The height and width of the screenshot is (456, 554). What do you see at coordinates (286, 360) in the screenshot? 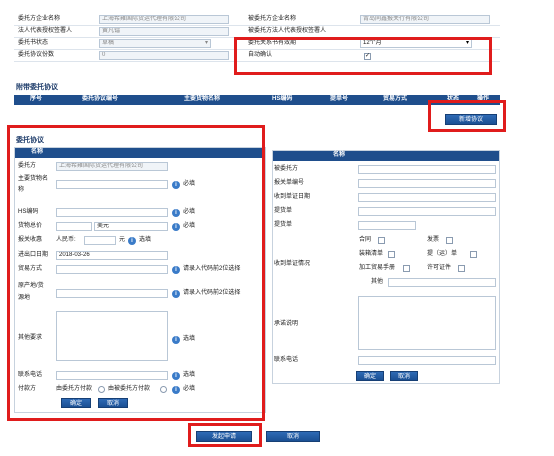
I see `right-phone-label: 联系电话` at bounding box center [286, 360].